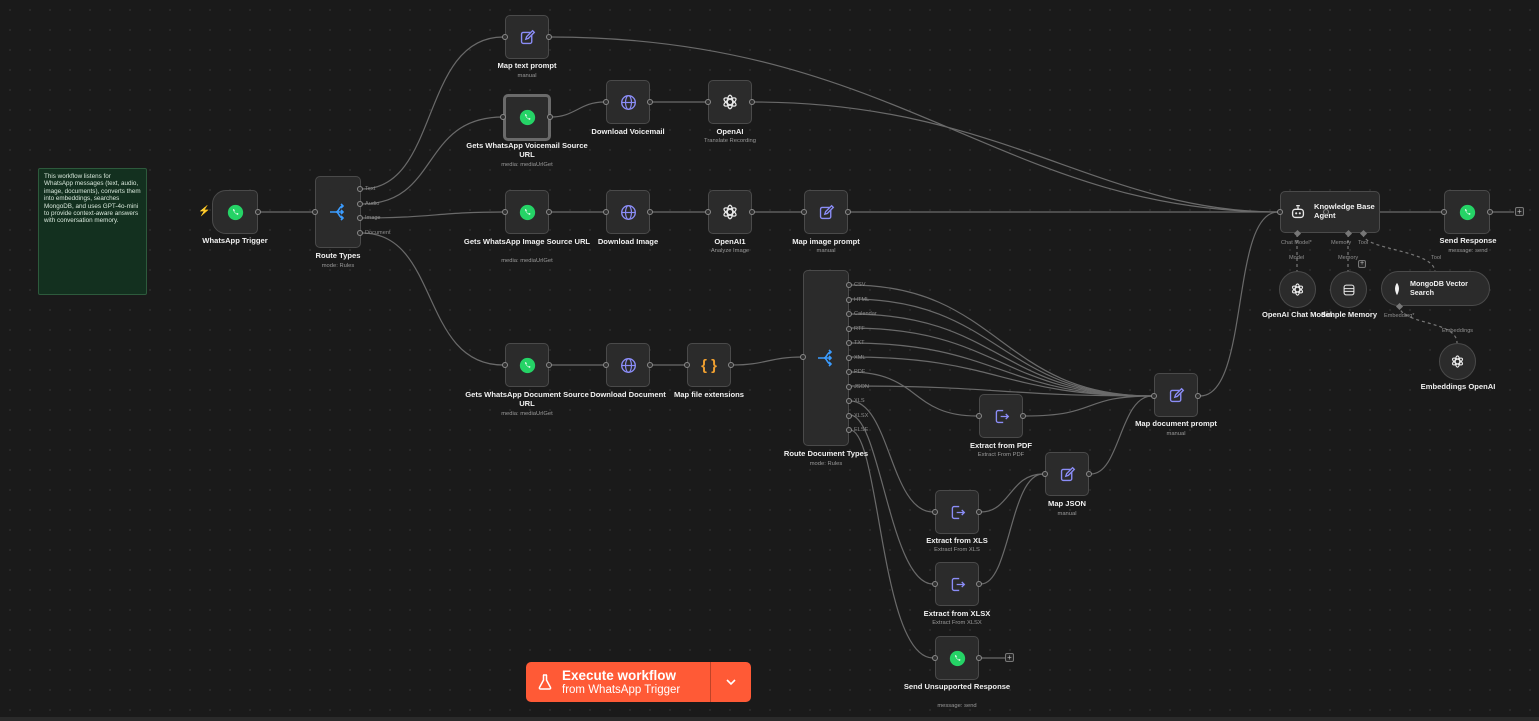 This screenshot has height=721, width=1539. I want to click on download-image-input, so click(606, 212).